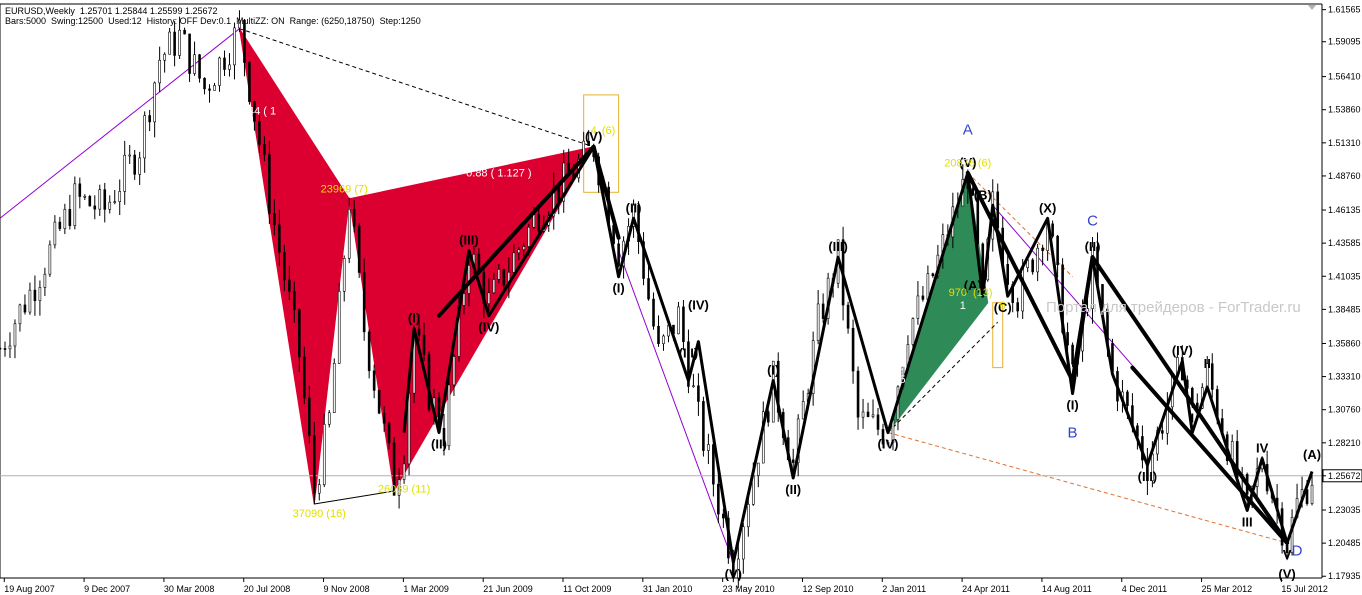 This screenshot has width=1362, height=595. I want to click on x-tick-label: 20 Jul 2008, so click(267, 589).